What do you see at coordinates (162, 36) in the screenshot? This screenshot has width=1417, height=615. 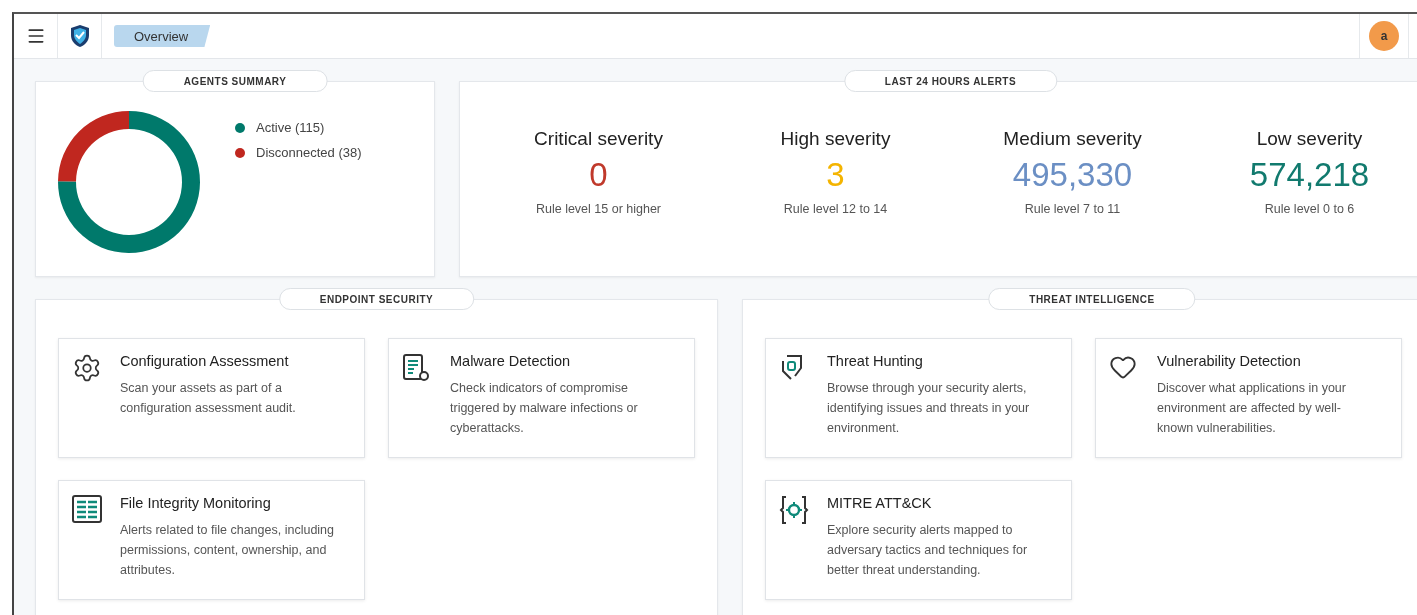 I see `overview-tab: Overview` at bounding box center [162, 36].